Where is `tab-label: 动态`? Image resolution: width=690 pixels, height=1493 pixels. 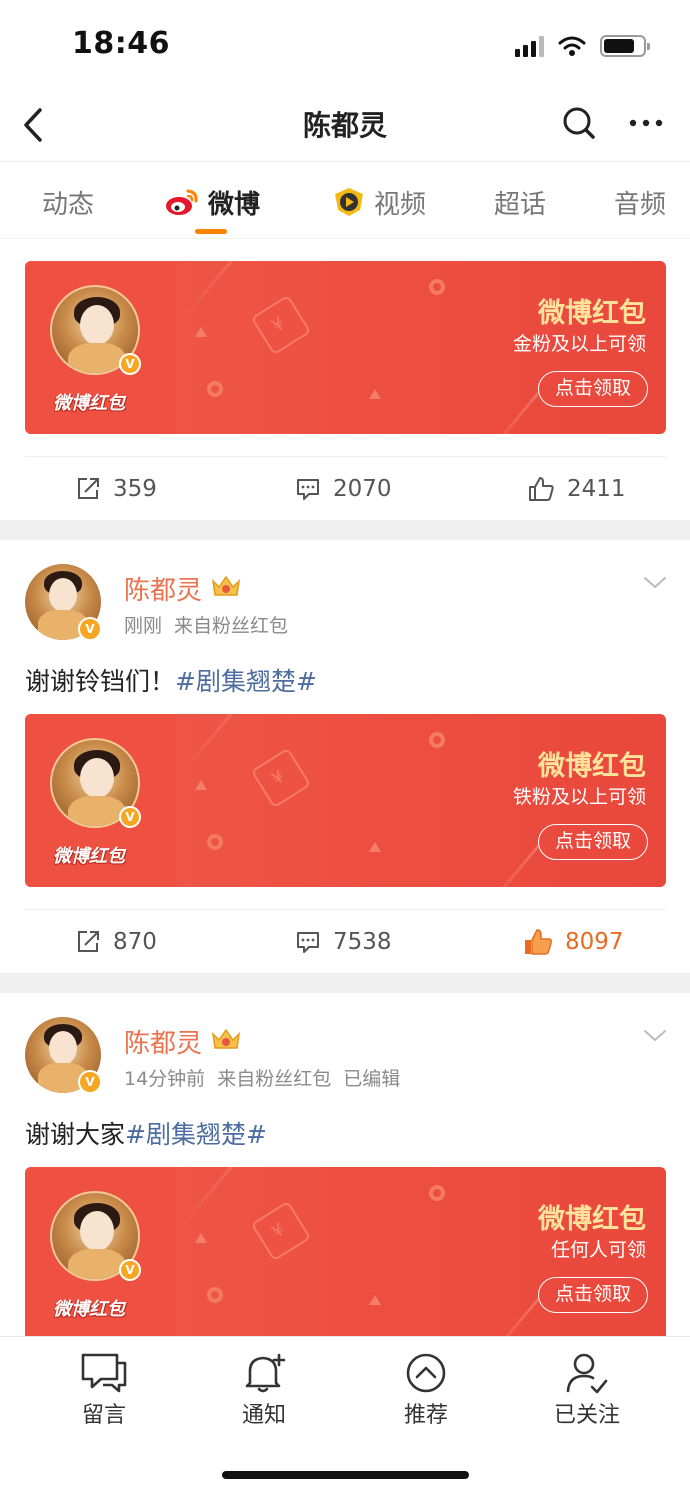
tab-label: 动态 is located at coordinates (68, 204).